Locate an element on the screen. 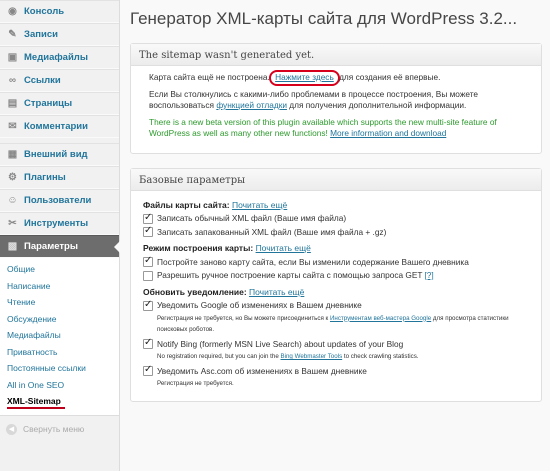 This screenshot has width=550, height=471. tools-icon: ✂ is located at coordinates (12, 223).